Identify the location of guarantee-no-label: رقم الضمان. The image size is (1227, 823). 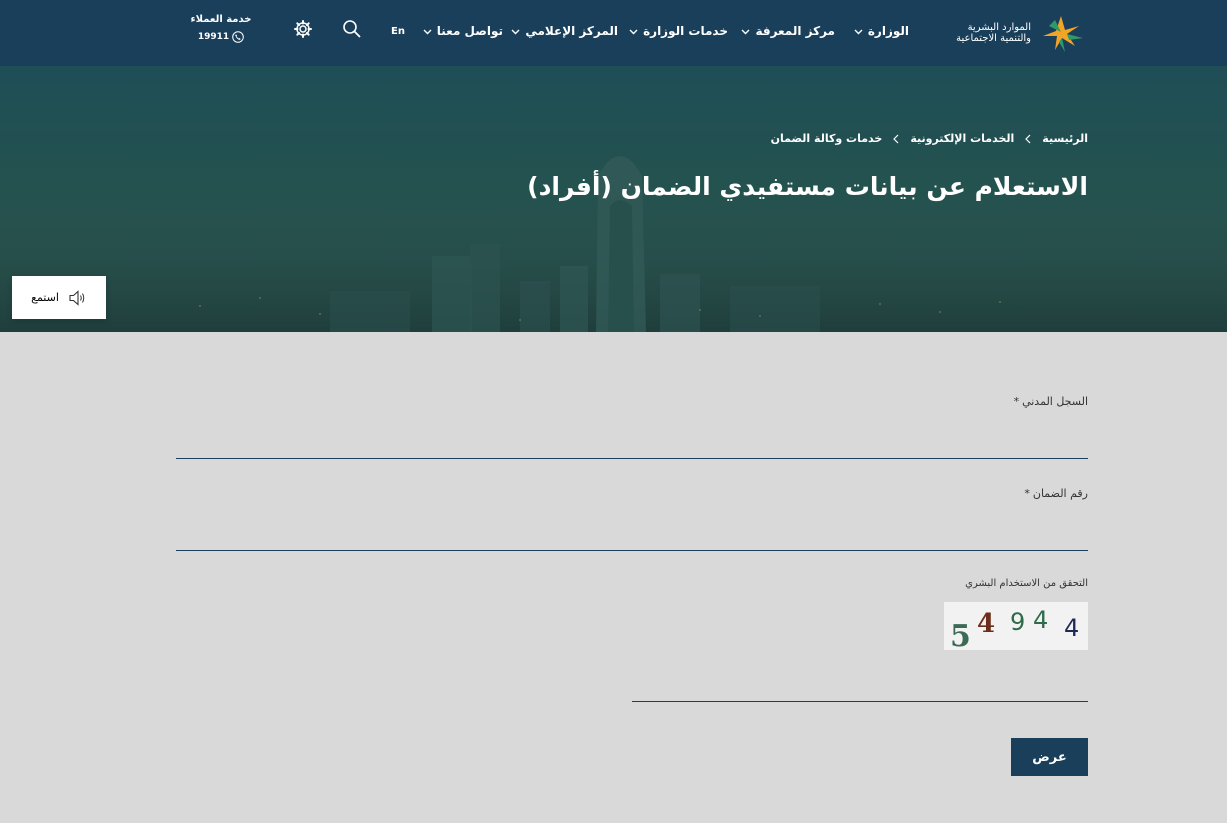
(1060, 493).